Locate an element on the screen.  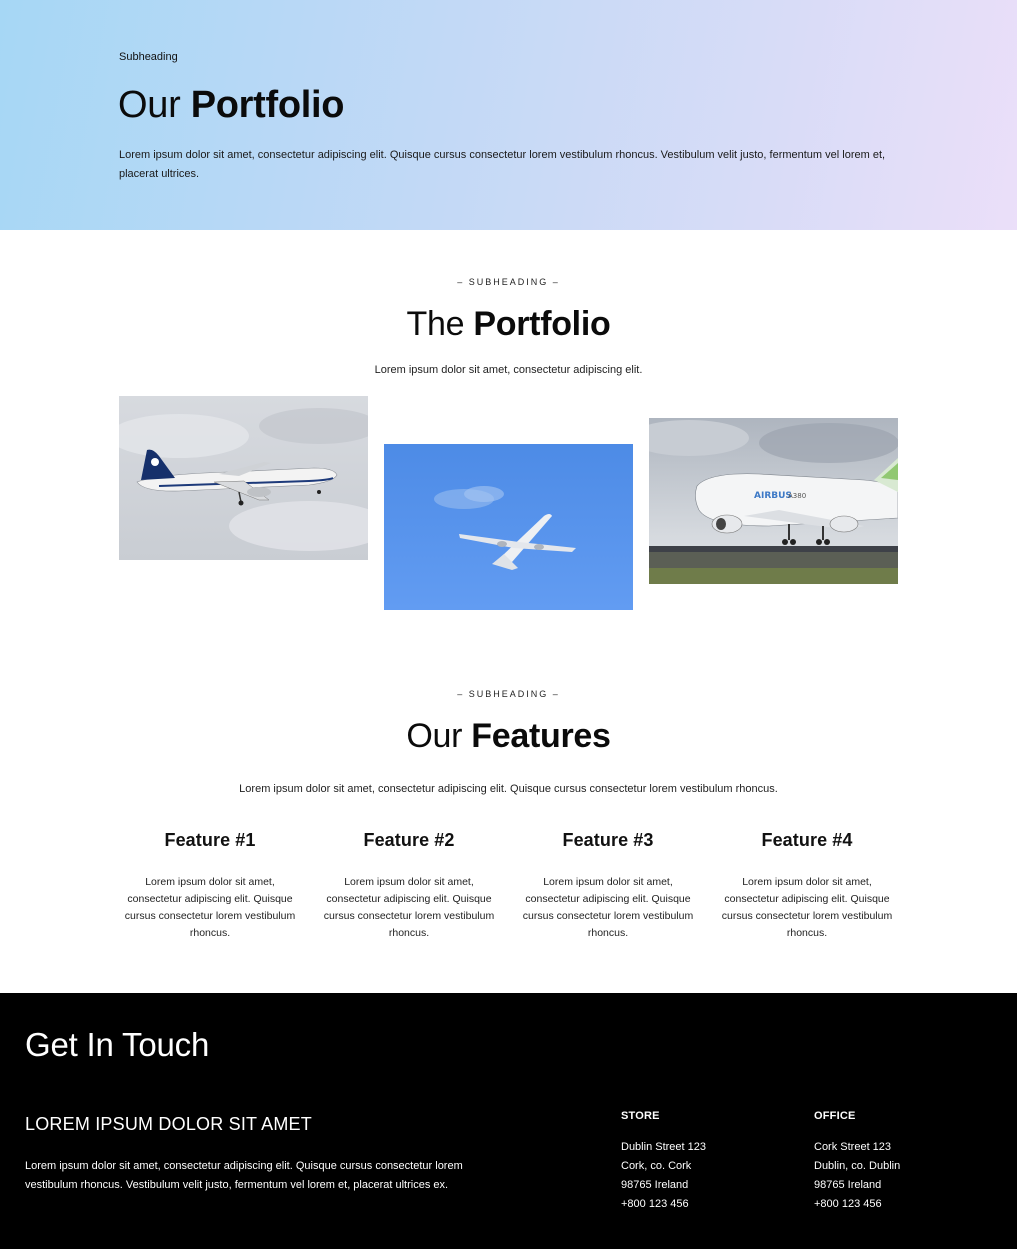
hero-subheading: Subheading is located at coordinates (148, 57).